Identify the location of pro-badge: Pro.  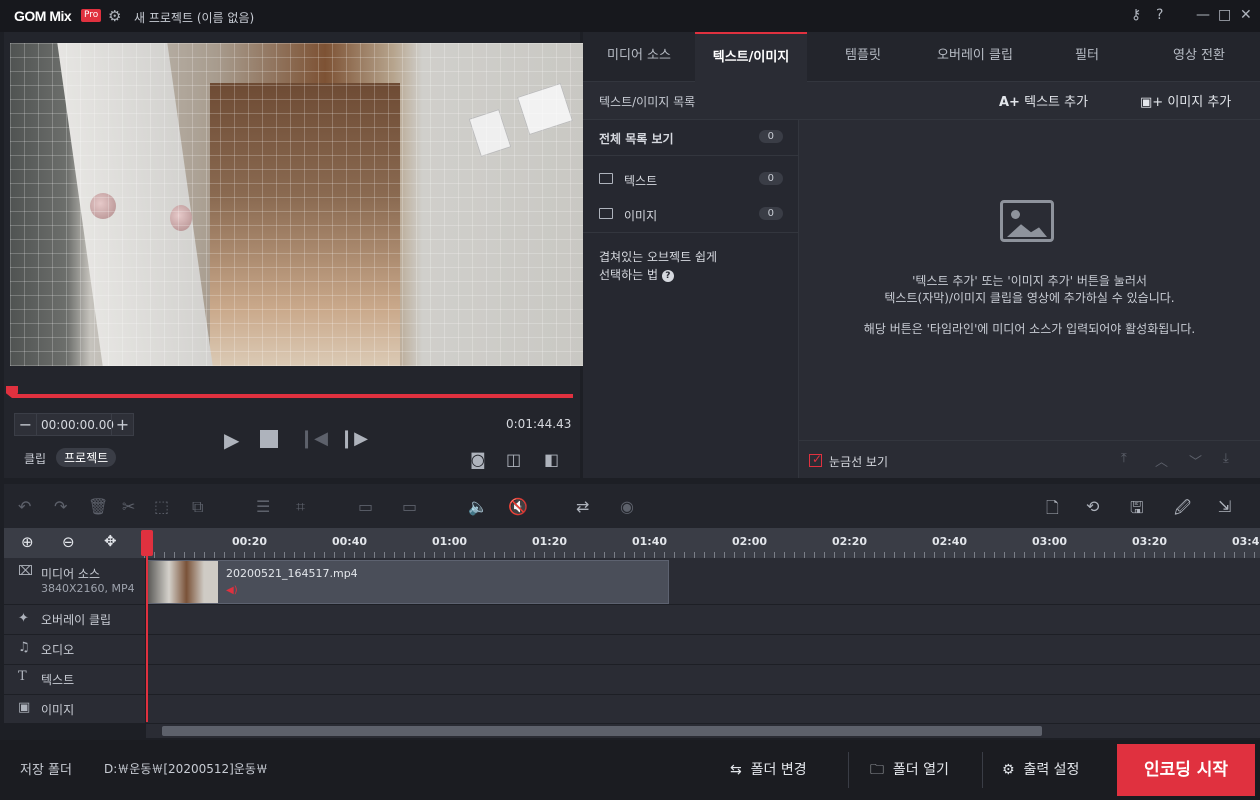
(91, 15).